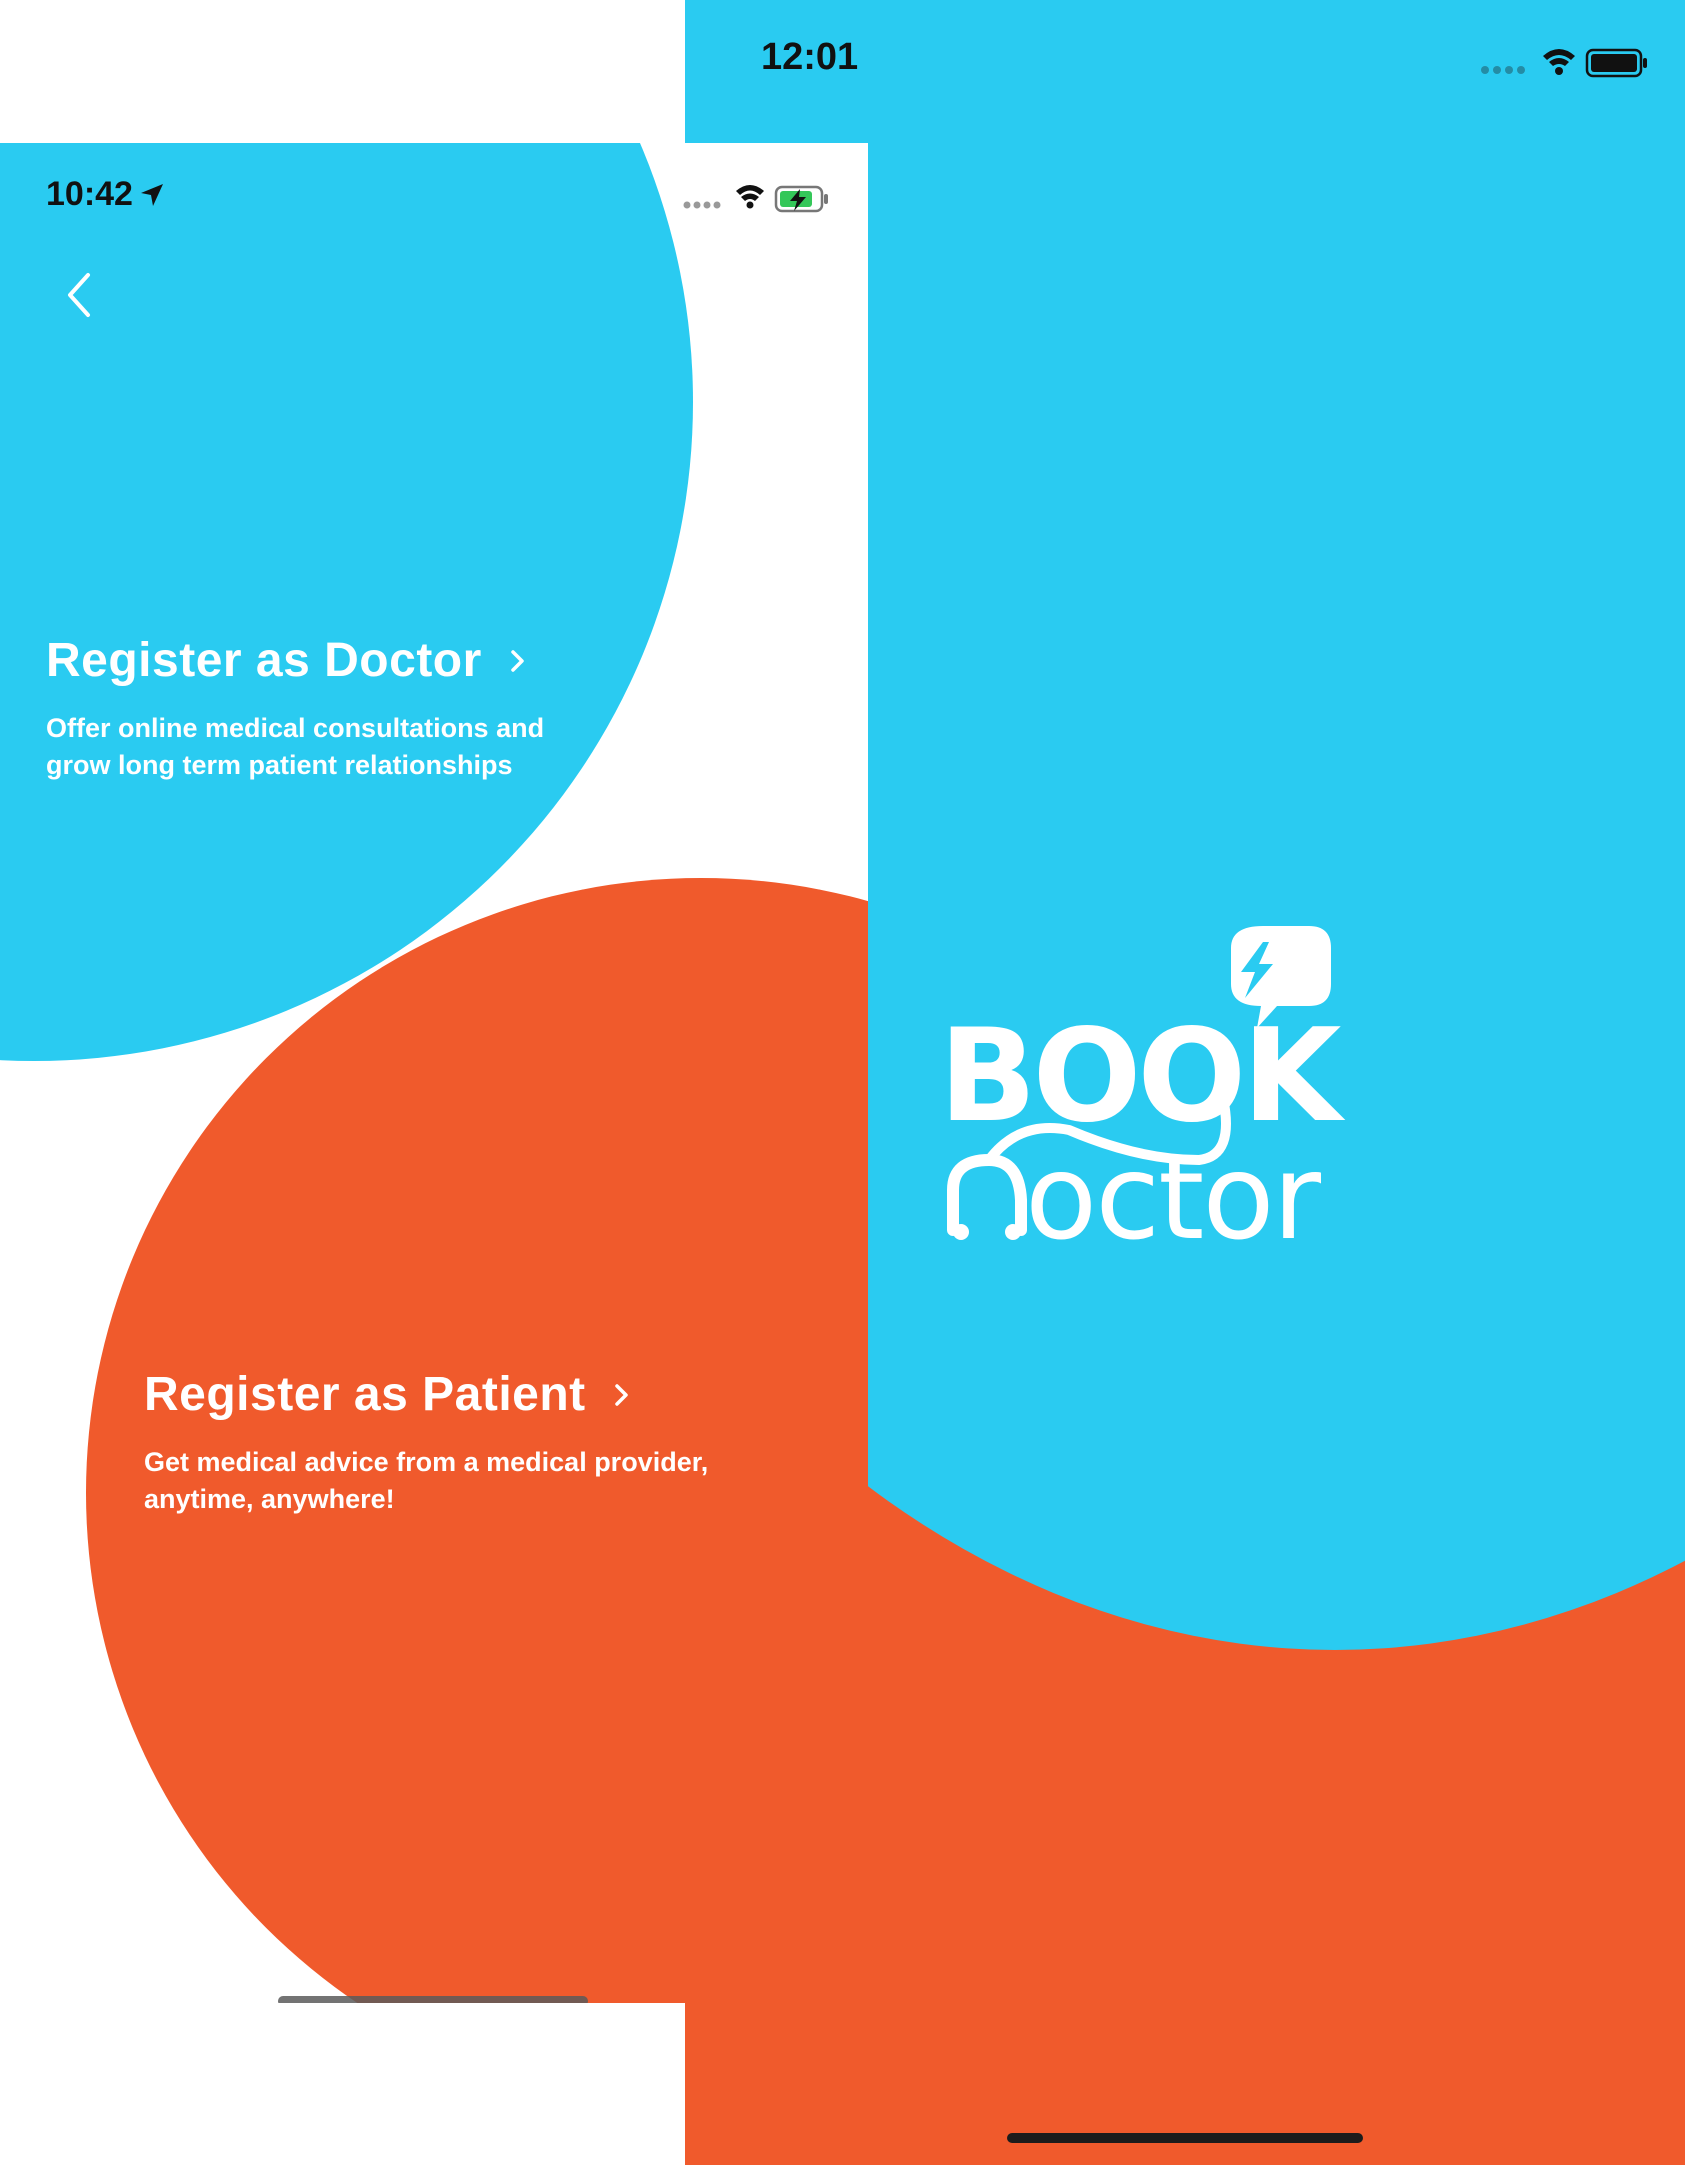 The height and width of the screenshot is (2165, 1685). I want to click on book-doctor-logo: BOOK octor, so click(1179, 1093).